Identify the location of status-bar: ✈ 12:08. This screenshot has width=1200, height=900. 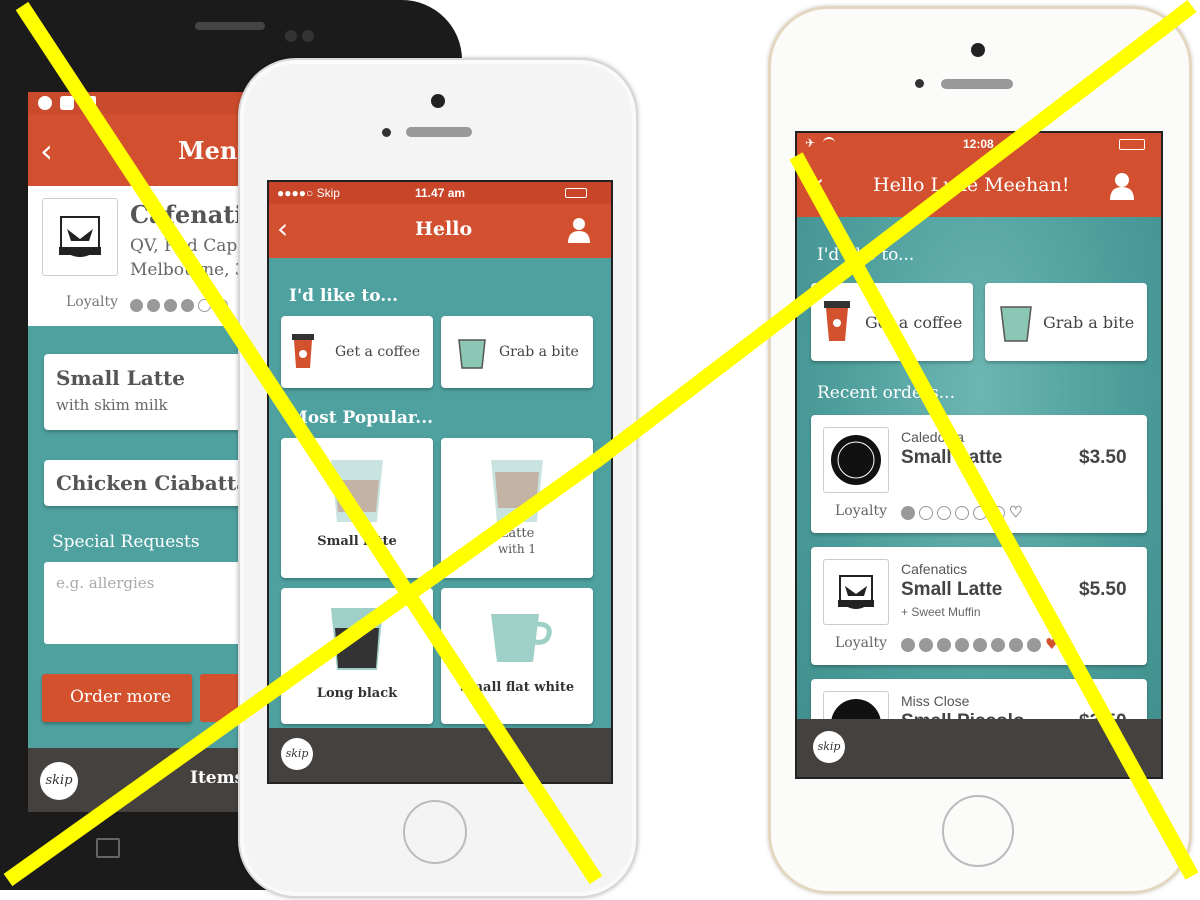
(979, 144).